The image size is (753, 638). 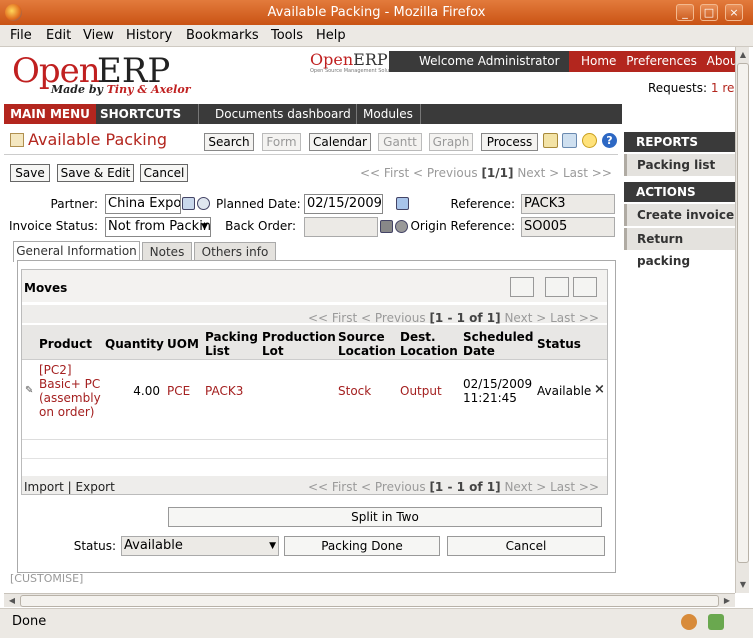 I want to click on back-order-field, so click(x=341, y=227).